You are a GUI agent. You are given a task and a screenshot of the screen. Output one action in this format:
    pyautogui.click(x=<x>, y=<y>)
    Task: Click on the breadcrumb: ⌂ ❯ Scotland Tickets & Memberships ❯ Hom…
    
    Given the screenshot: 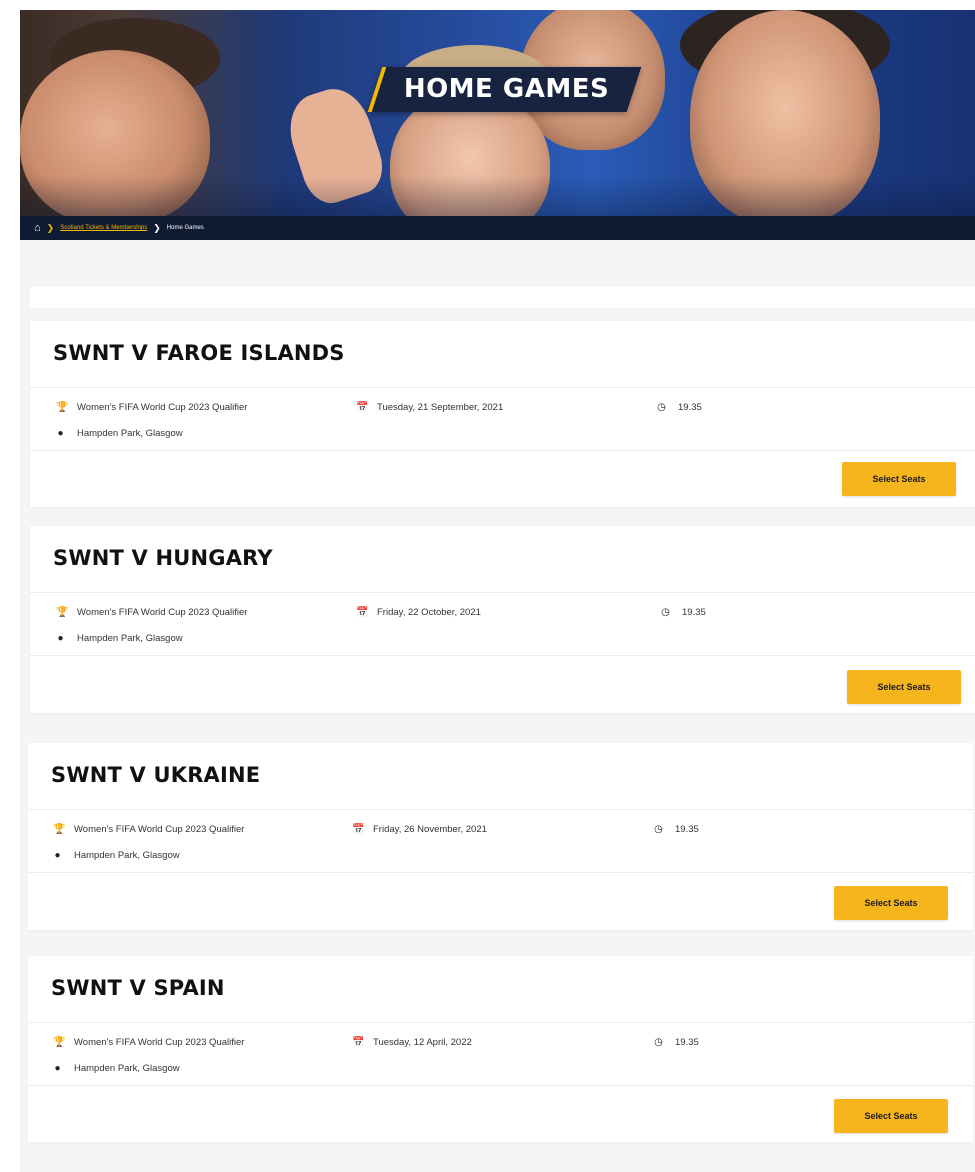 What is the action you would take?
    pyautogui.click(x=497, y=228)
    